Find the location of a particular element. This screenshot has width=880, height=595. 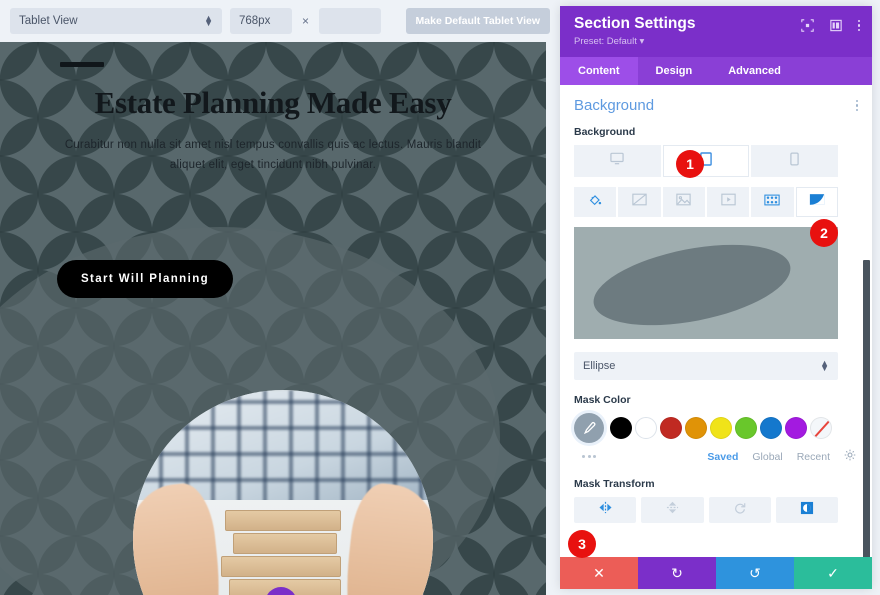

view-mode-value: Tablet View is located at coordinates (48, 21).